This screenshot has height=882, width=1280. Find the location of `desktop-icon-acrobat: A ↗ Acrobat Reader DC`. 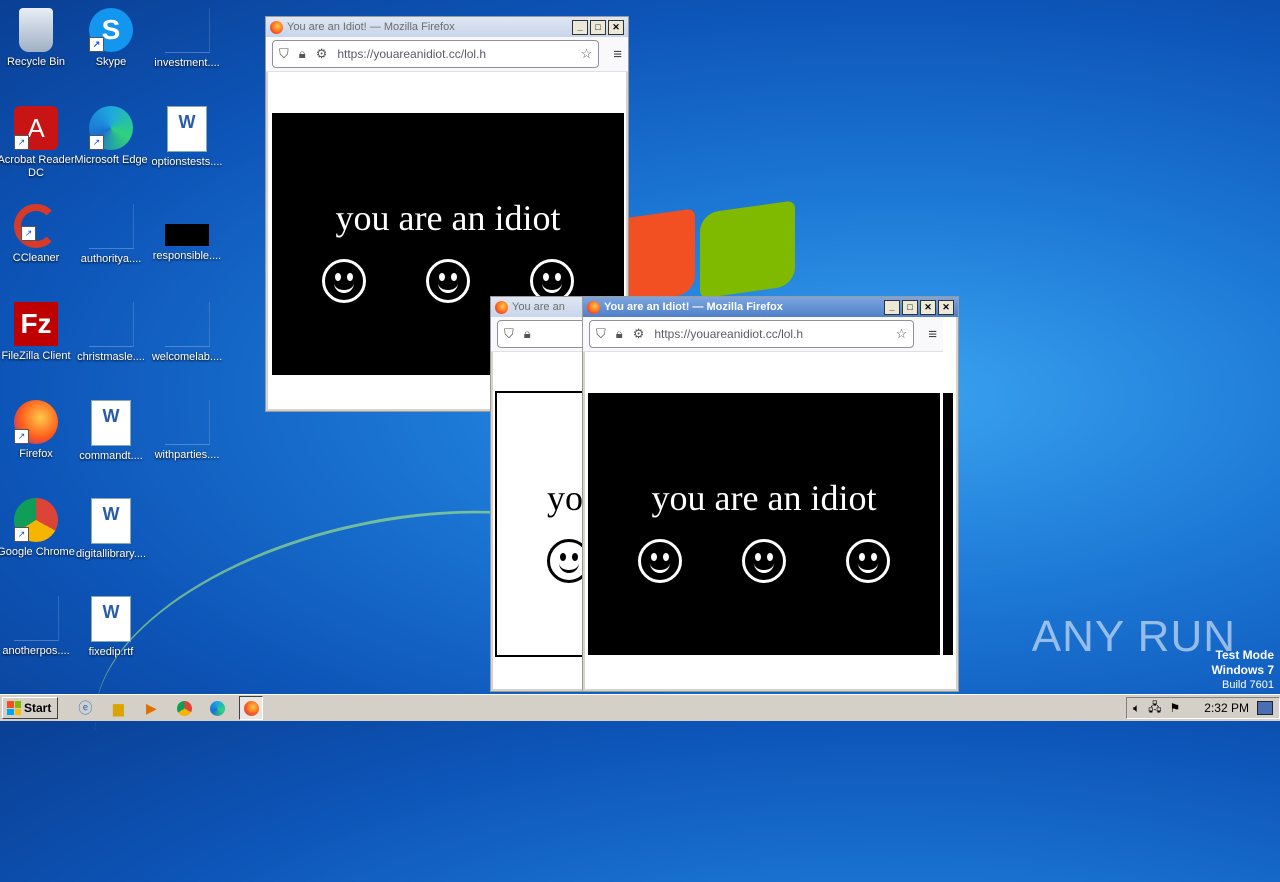

desktop-icon-acrobat: A ↗ Acrobat Reader DC is located at coordinates (37, 143).